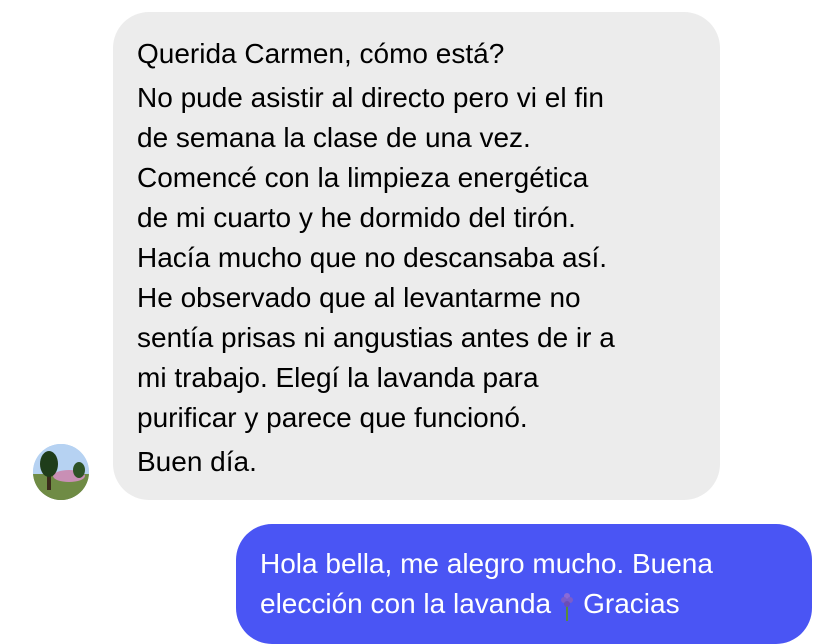 Image resolution: width=828 pixels, height=644 pixels. I want to click on message-line: He observado que al levantarme no, so click(359, 297).